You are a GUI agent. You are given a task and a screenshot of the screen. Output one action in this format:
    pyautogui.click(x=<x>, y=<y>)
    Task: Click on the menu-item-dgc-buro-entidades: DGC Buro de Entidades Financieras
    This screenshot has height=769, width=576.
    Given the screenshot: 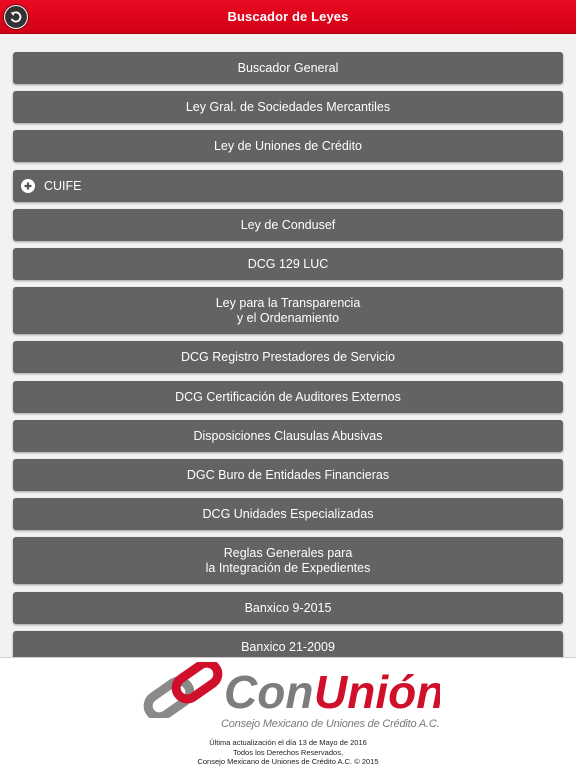 What is the action you would take?
    pyautogui.click(x=288, y=475)
    